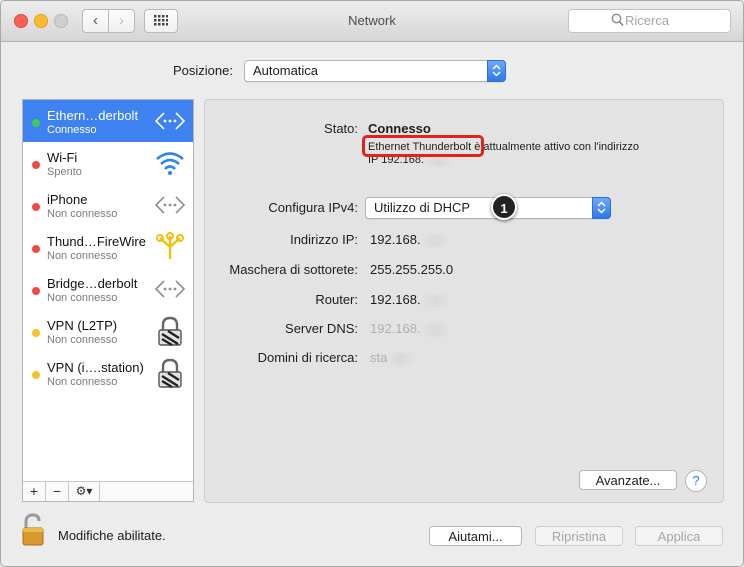  I want to click on service-name: VPN (L2TP), so click(82, 325).